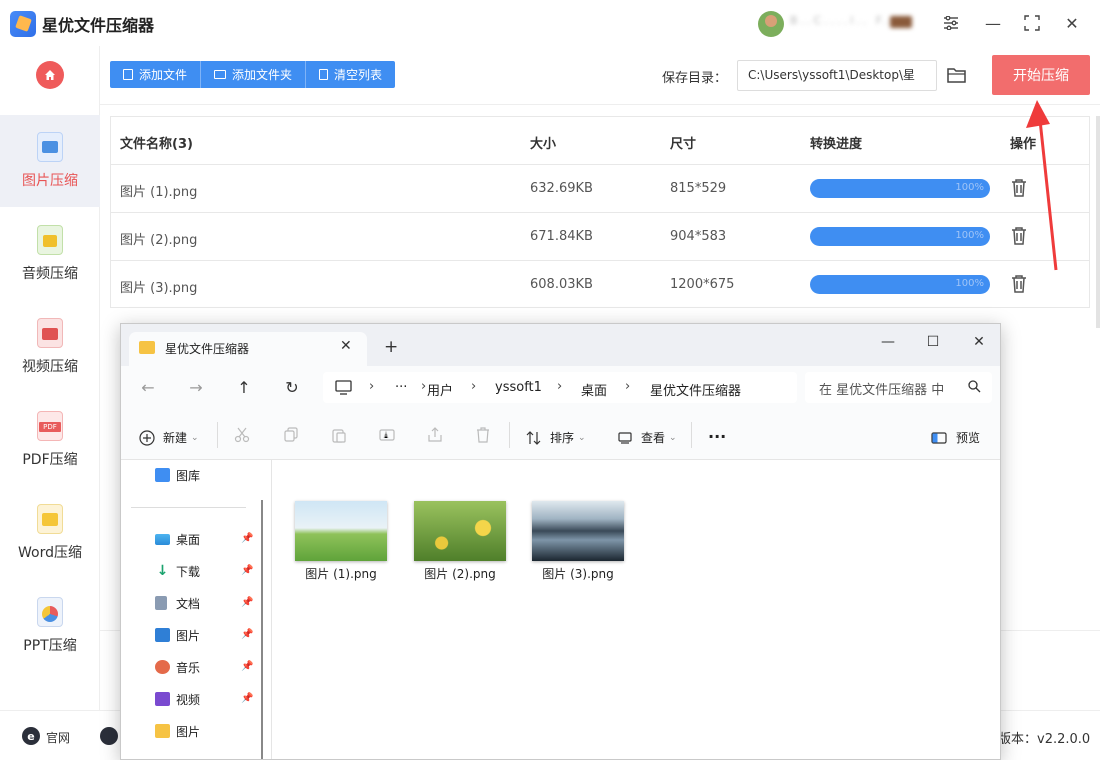 The image size is (1100, 760). Describe the element at coordinates (550, 23) in the screenshot. I see `title-bar` at that location.